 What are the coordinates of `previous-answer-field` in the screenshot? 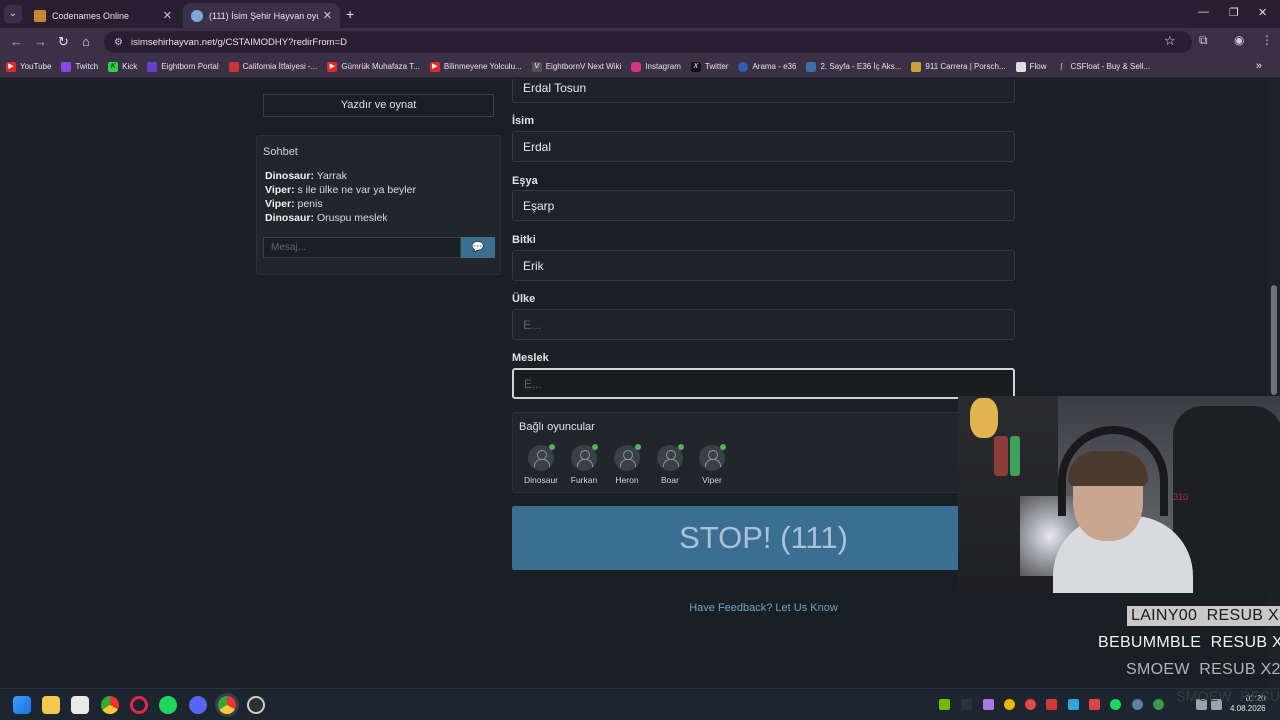 It's located at (763, 91).